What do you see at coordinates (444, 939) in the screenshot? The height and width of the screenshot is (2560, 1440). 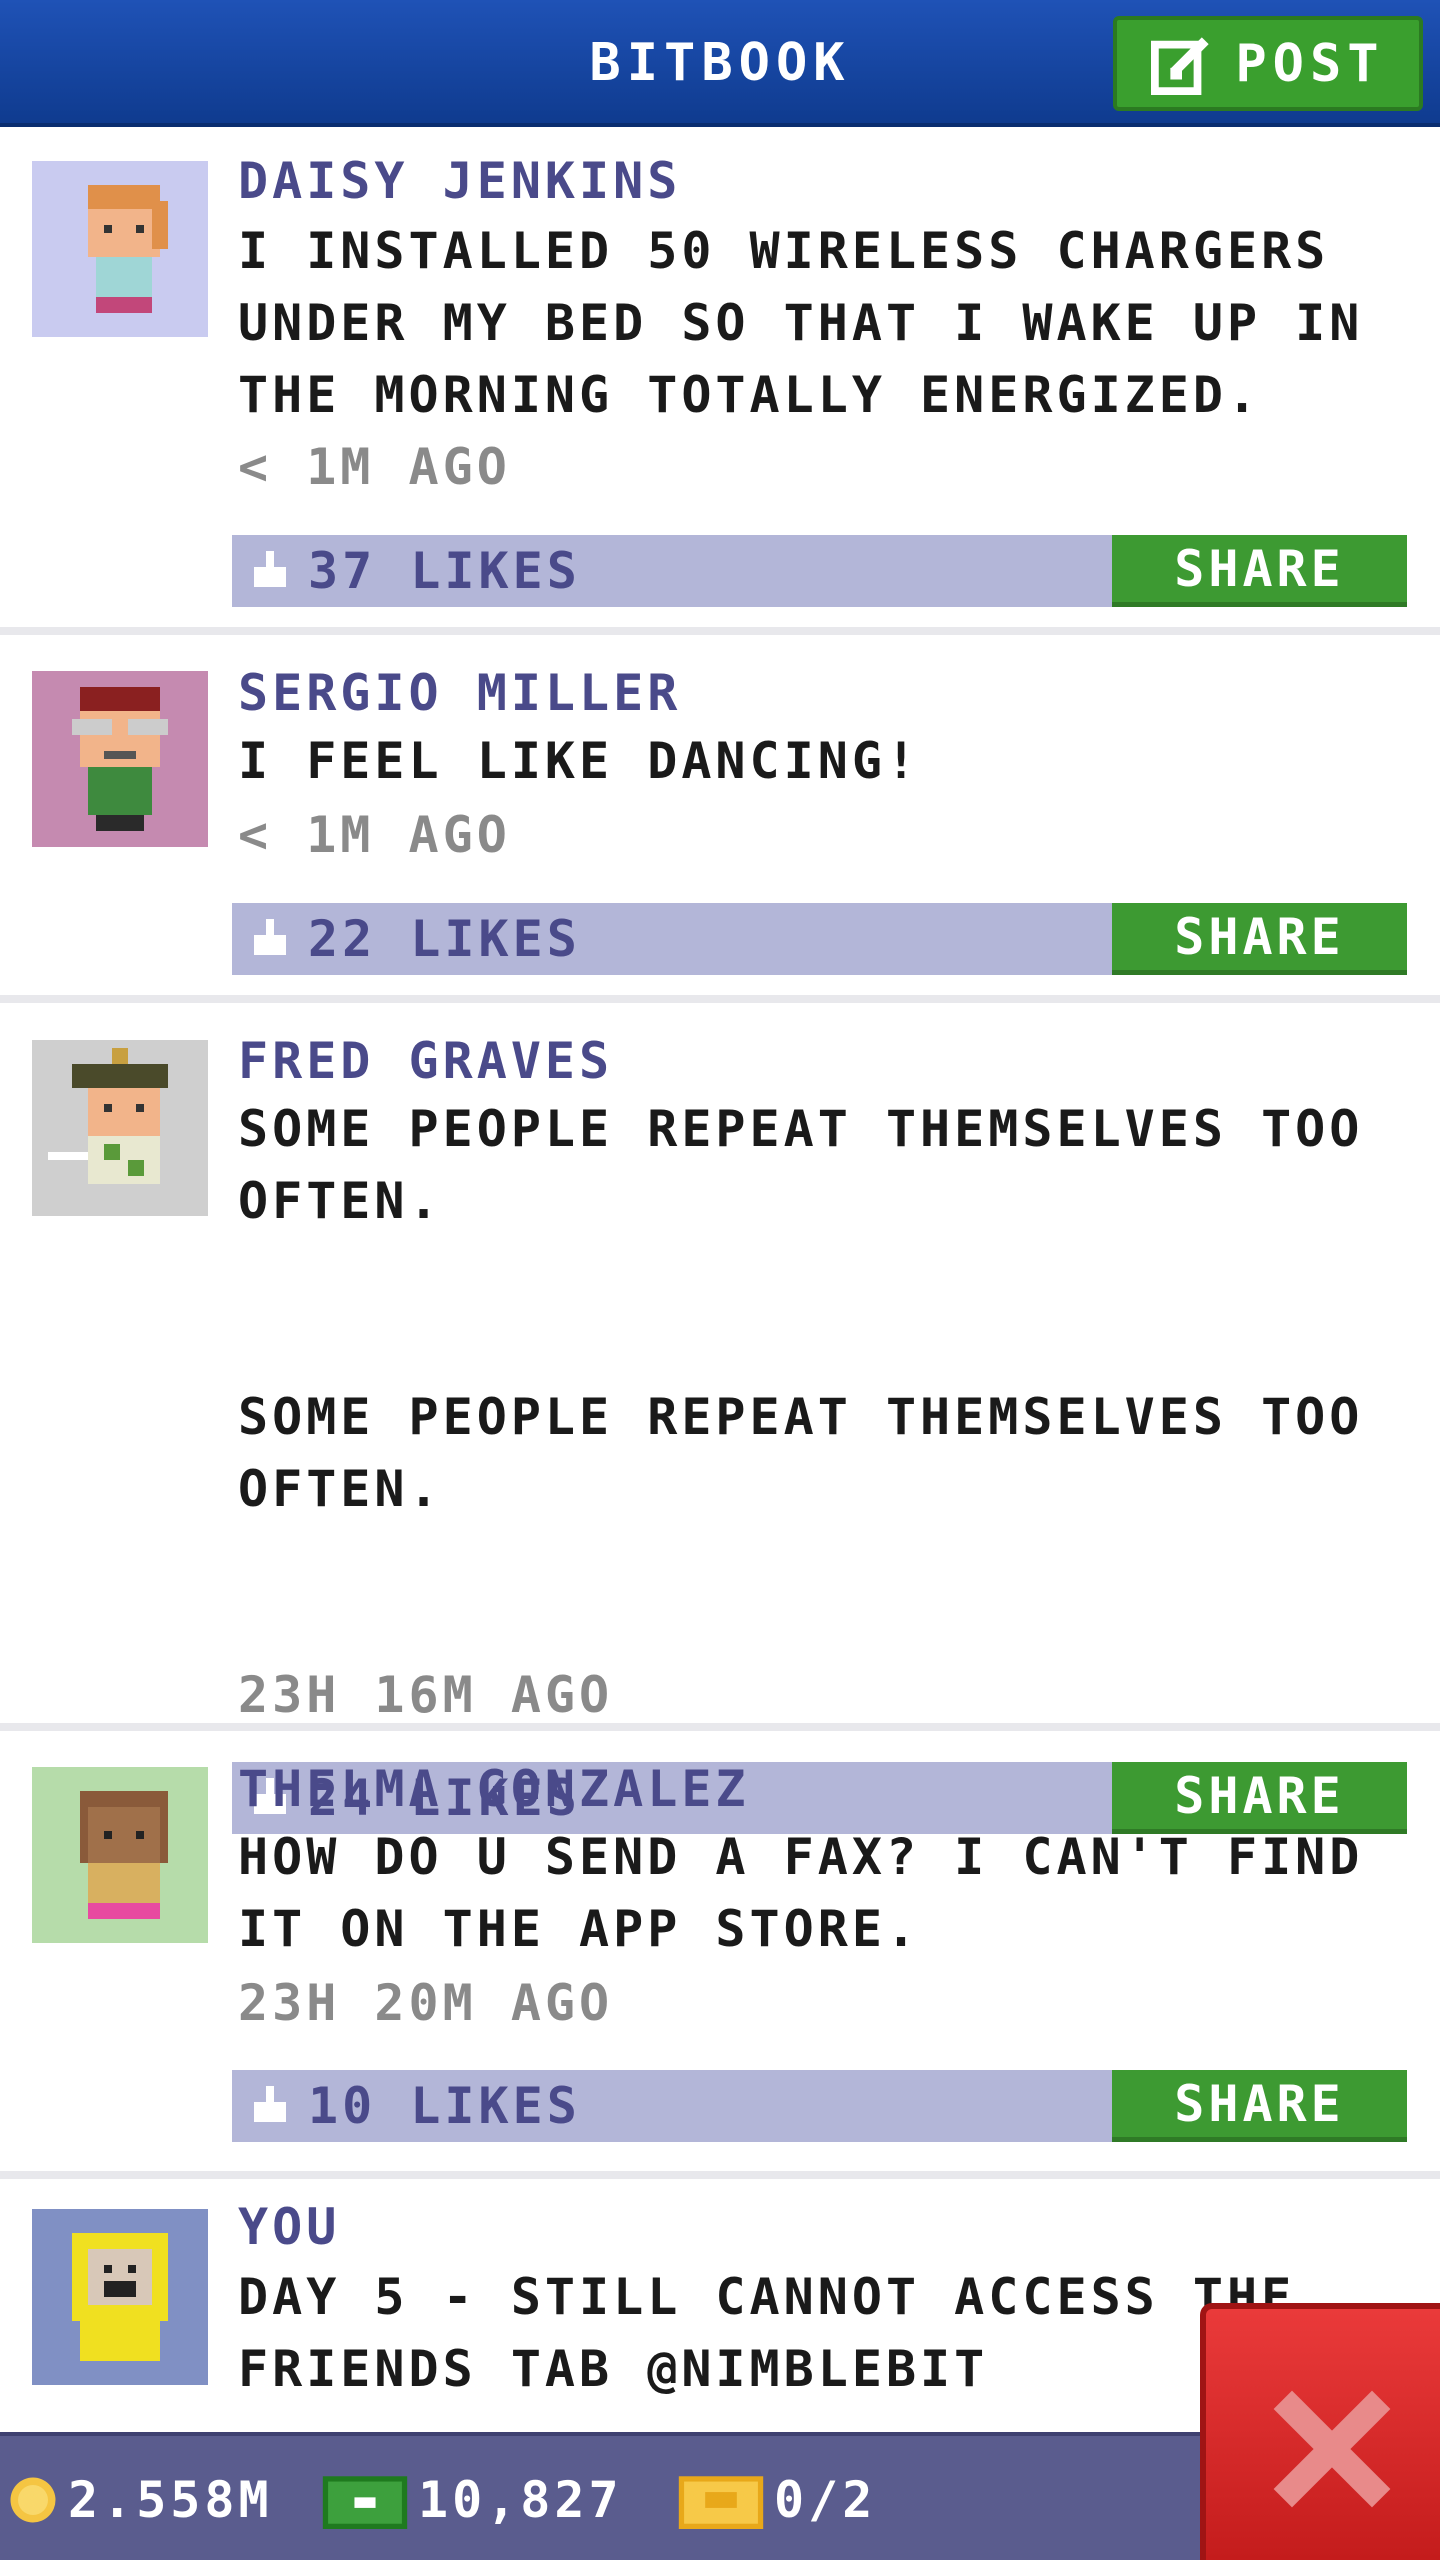 I see `like-count: 22 LIKES` at bounding box center [444, 939].